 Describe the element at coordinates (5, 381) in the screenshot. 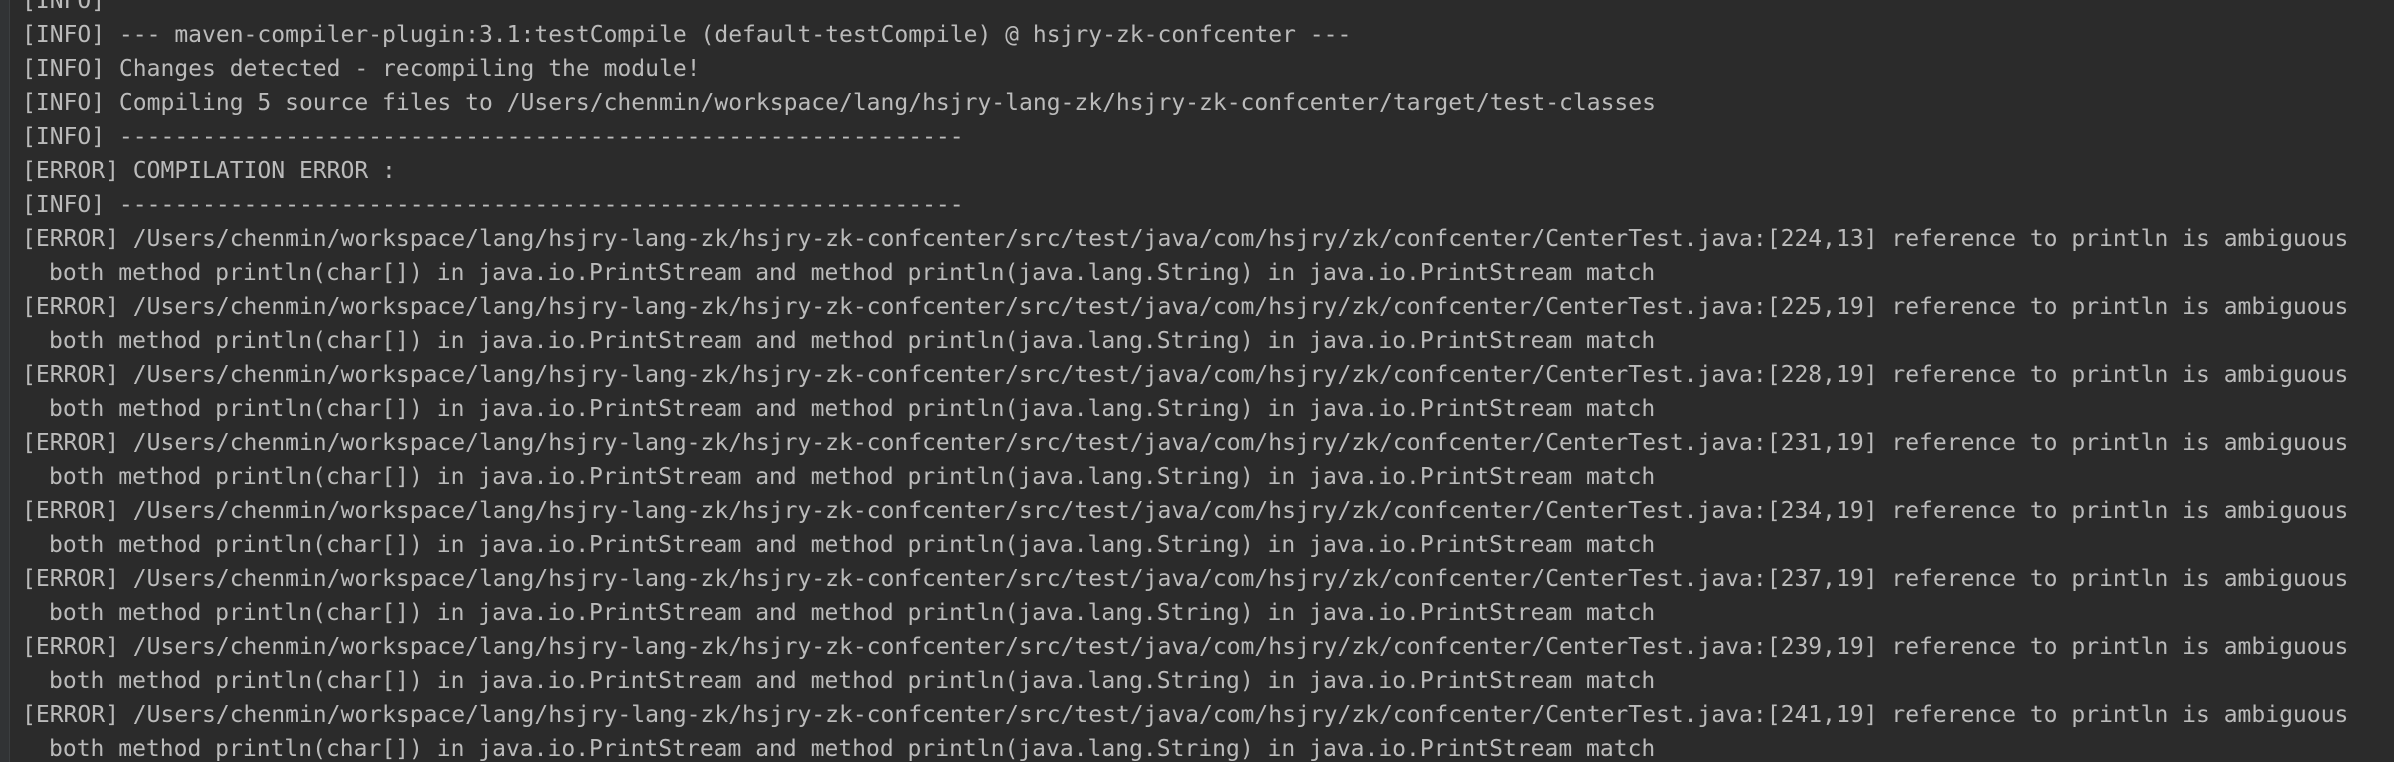

I see `console-gutter` at that location.